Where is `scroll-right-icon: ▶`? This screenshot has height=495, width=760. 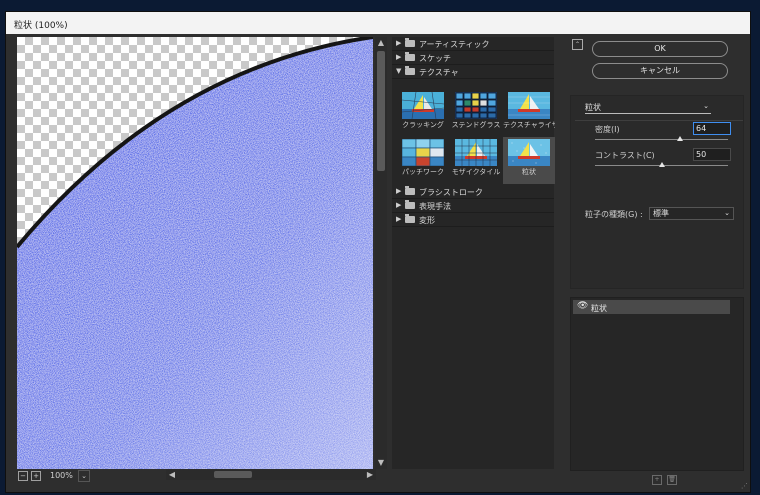
scroll-right-icon: ▶ is located at coordinates (370, 474).